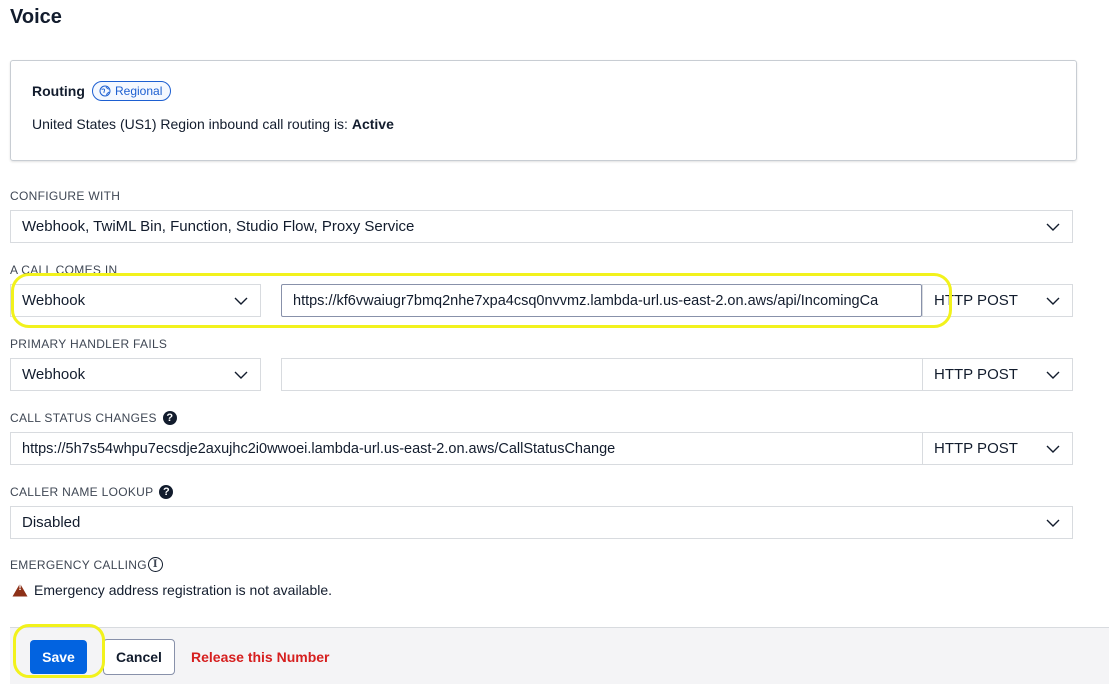 This screenshot has height=684, width=1109. I want to click on primary-handler-type-value: Webhook, so click(54, 374).